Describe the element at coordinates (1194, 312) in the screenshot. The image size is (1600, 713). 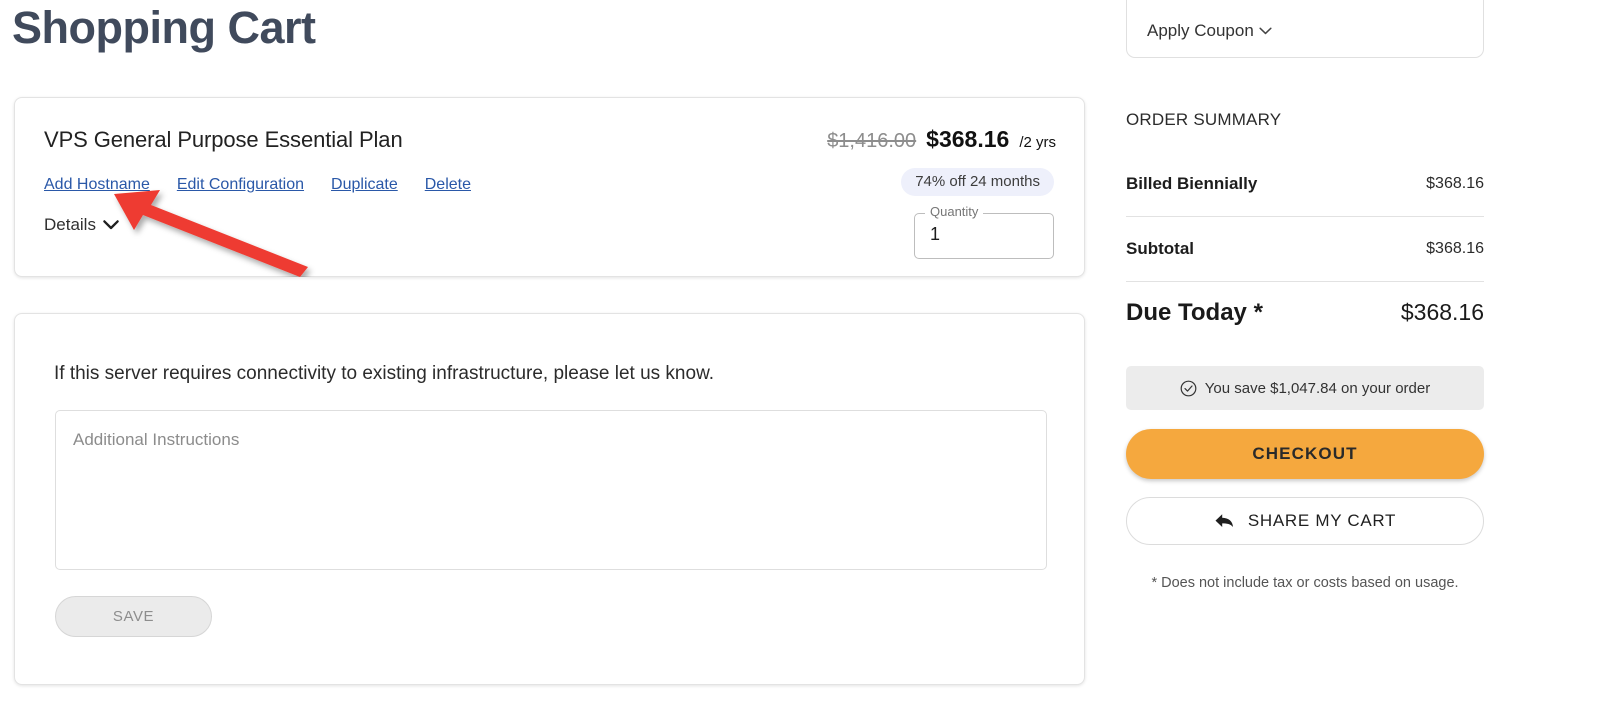
I see `due-today-label: Due Today *` at that location.